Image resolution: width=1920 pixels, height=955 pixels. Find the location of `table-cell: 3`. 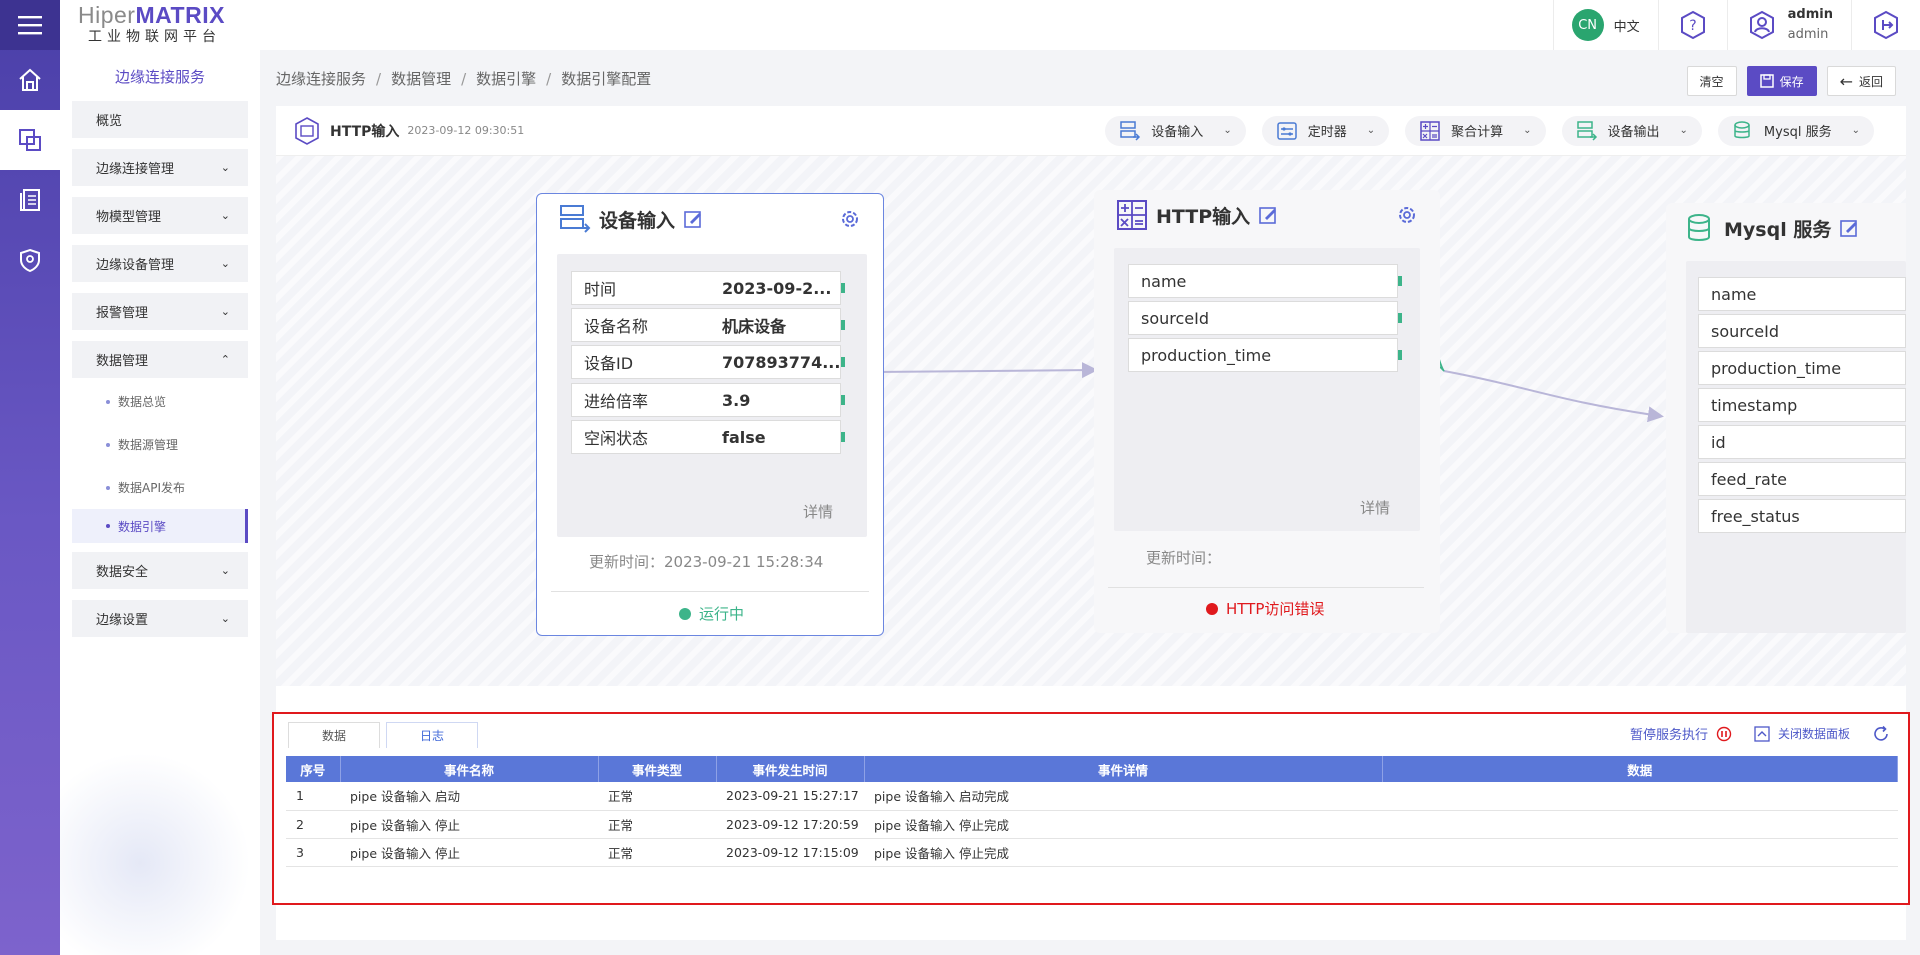

table-cell: 3 is located at coordinates (313, 852).